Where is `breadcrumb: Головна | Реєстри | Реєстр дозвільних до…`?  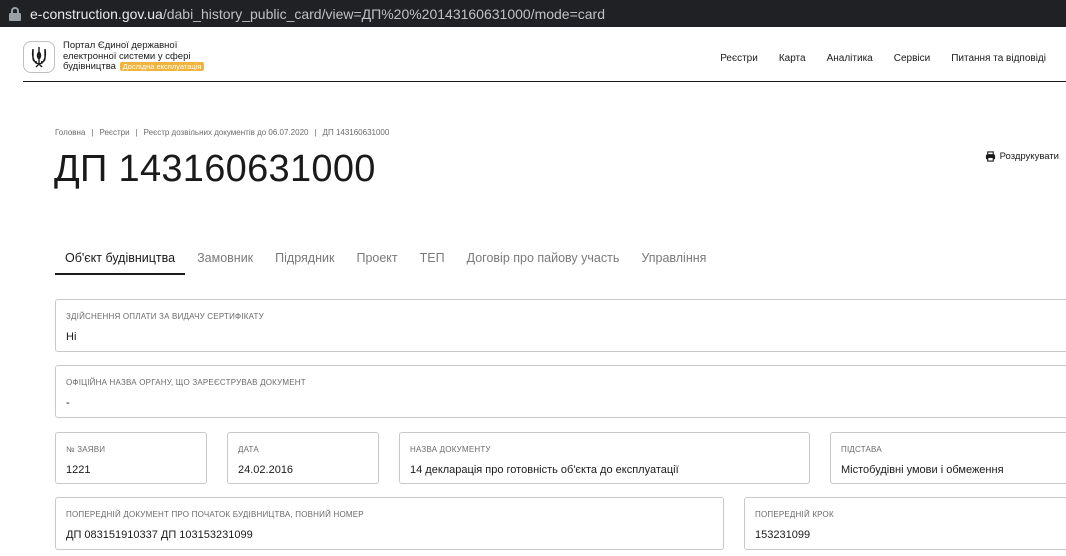 breadcrumb: Головна | Реєстри | Реєстр дозвільних до… is located at coordinates (222, 132).